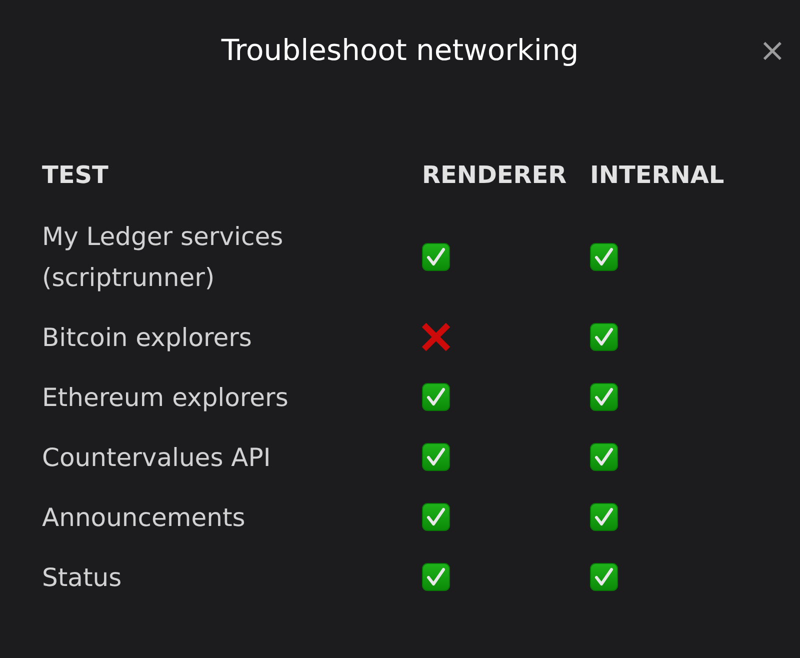 This screenshot has height=658, width=800. Describe the element at coordinates (76, 175) in the screenshot. I see `column-header: TEST` at that location.